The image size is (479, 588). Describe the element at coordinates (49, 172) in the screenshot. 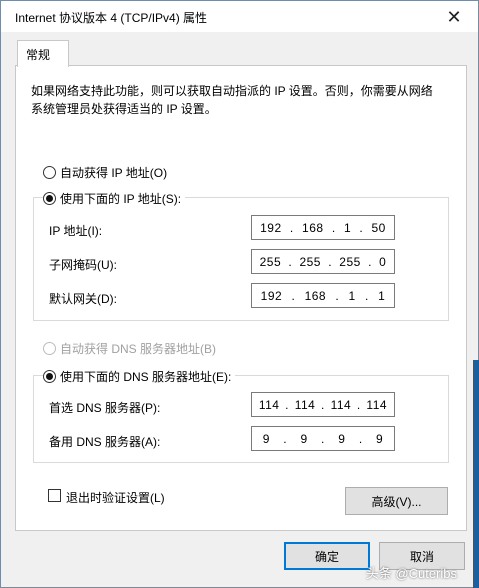

I see `auto-ip-radio-button` at that location.